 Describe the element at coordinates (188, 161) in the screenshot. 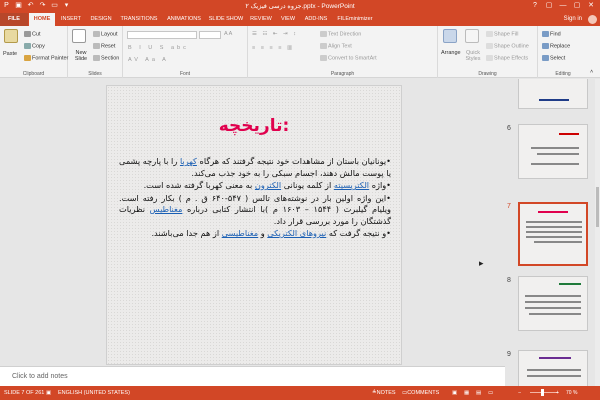

I see `hyperlink: کهربا` at that location.